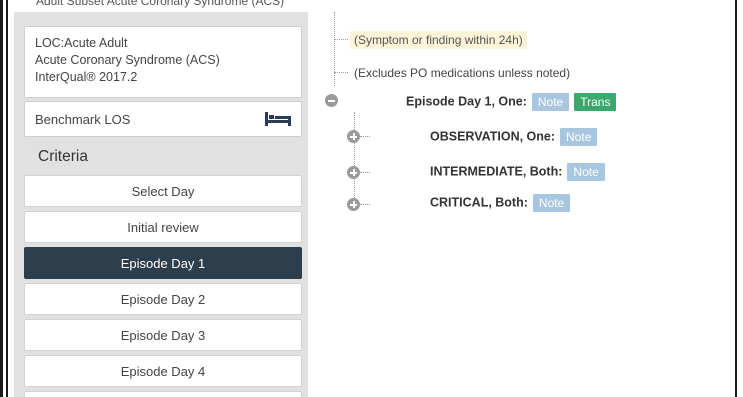 The height and width of the screenshot is (397, 743). What do you see at coordinates (163, 227) in the screenshot?
I see `day-item-initial-review: Initial review` at bounding box center [163, 227].